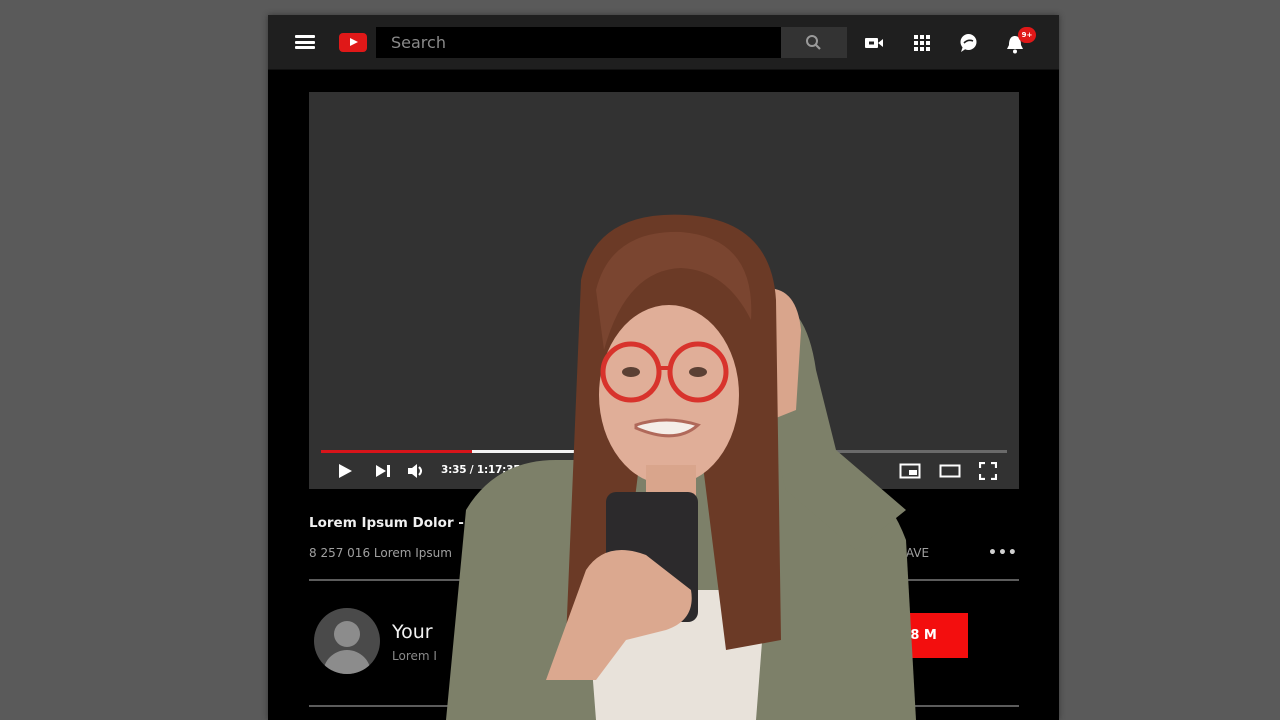 The image size is (1280, 720). I want to click on chat-bubble-icon, so click(968, 43).